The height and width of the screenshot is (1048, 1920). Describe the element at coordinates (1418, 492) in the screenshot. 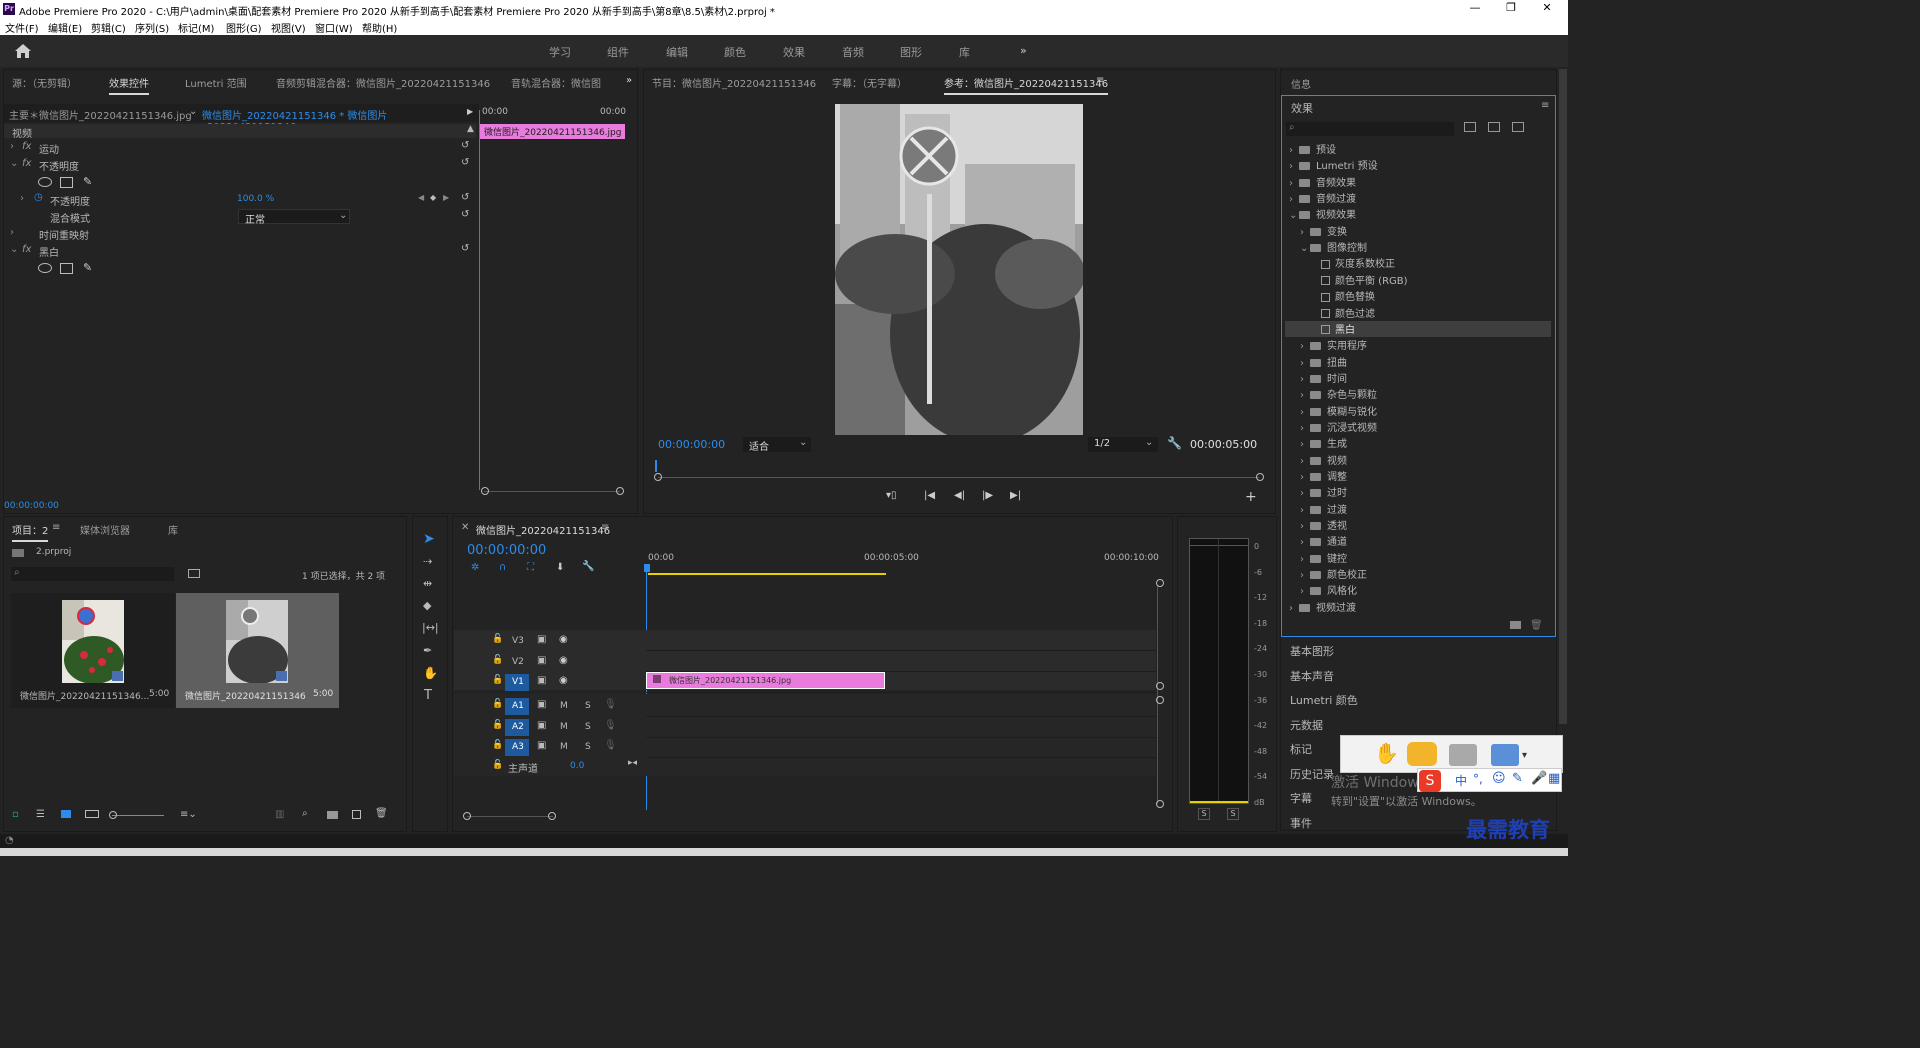

I see `effect-folder: › 过时` at that location.